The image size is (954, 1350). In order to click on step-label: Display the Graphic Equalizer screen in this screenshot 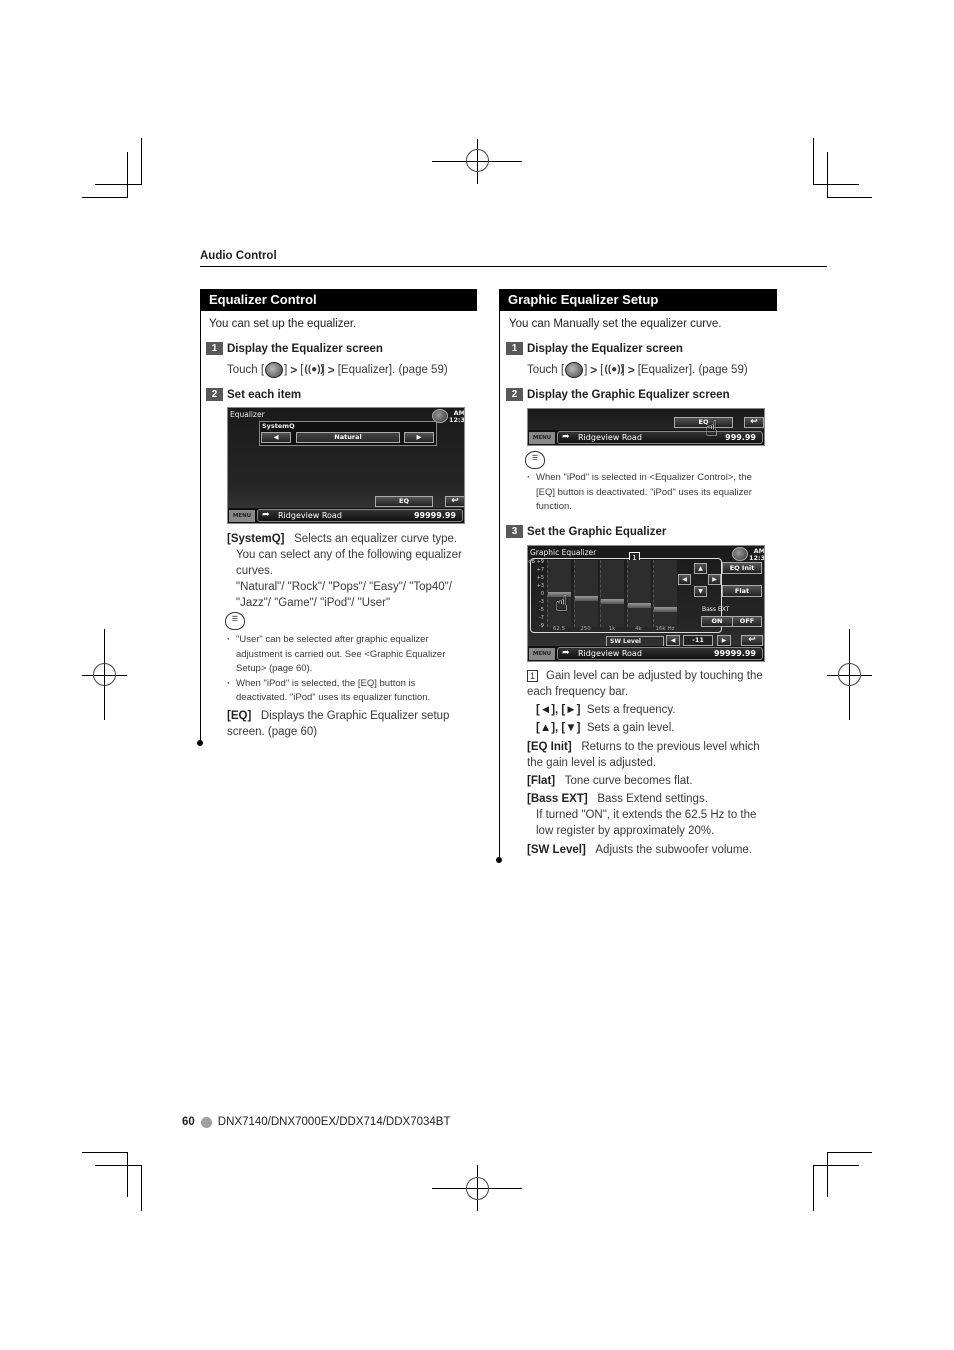, I will do `click(628, 394)`.